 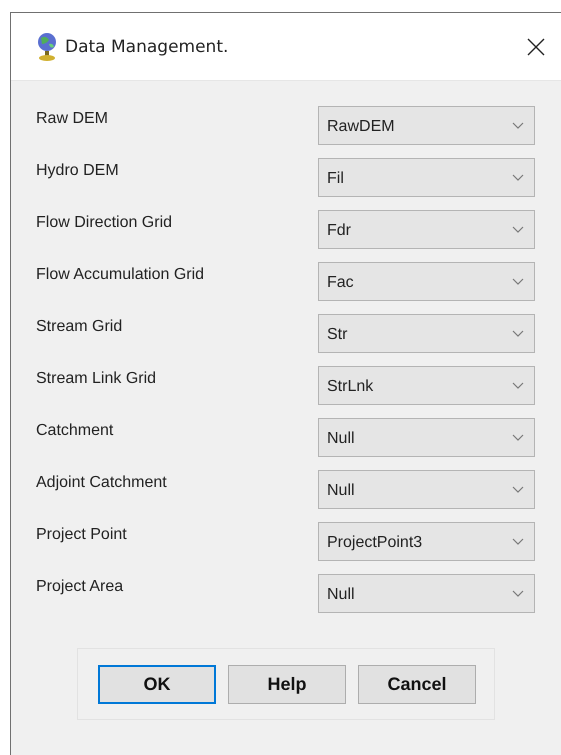 What do you see at coordinates (121, 275) in the screenshot?
I see `field-label: Flow Accumulation Grid` at bounding box center [121, 275].